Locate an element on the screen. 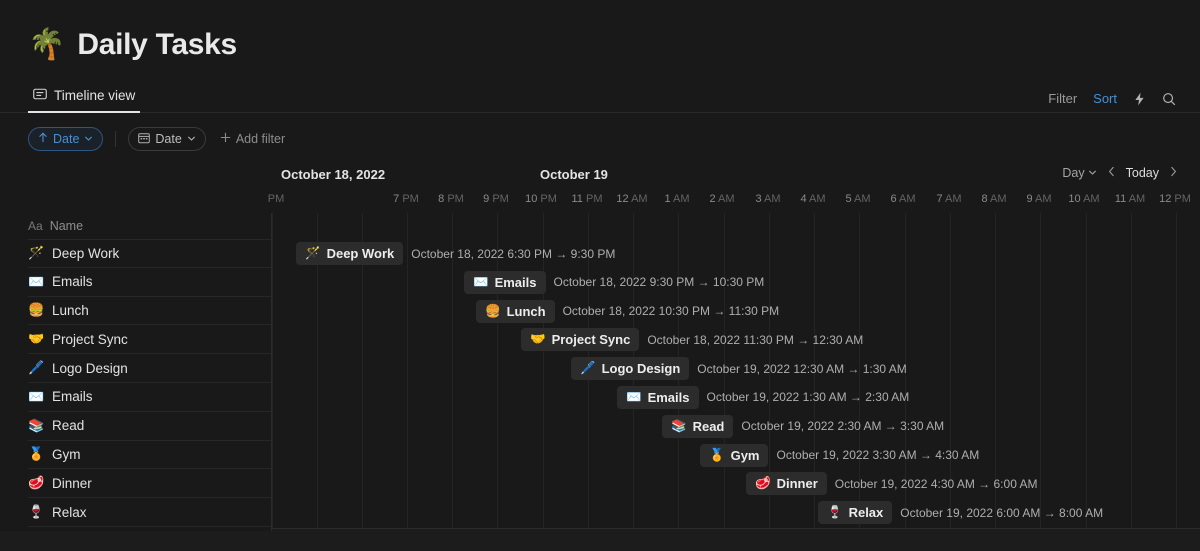 This screenshot has height=551, width=1200. page-header: 🌴 Daily Tasks is located at coordinates (600, 31).